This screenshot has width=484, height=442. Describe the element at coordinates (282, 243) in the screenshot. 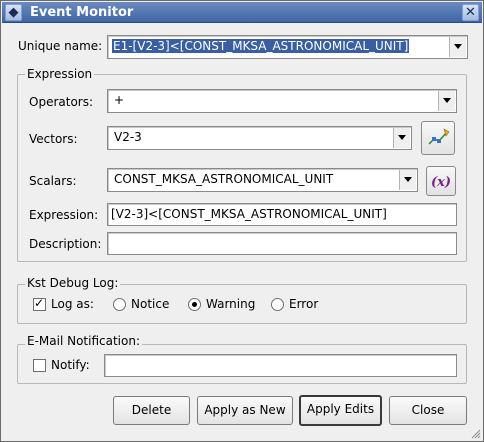

I see `description-input` at that location.